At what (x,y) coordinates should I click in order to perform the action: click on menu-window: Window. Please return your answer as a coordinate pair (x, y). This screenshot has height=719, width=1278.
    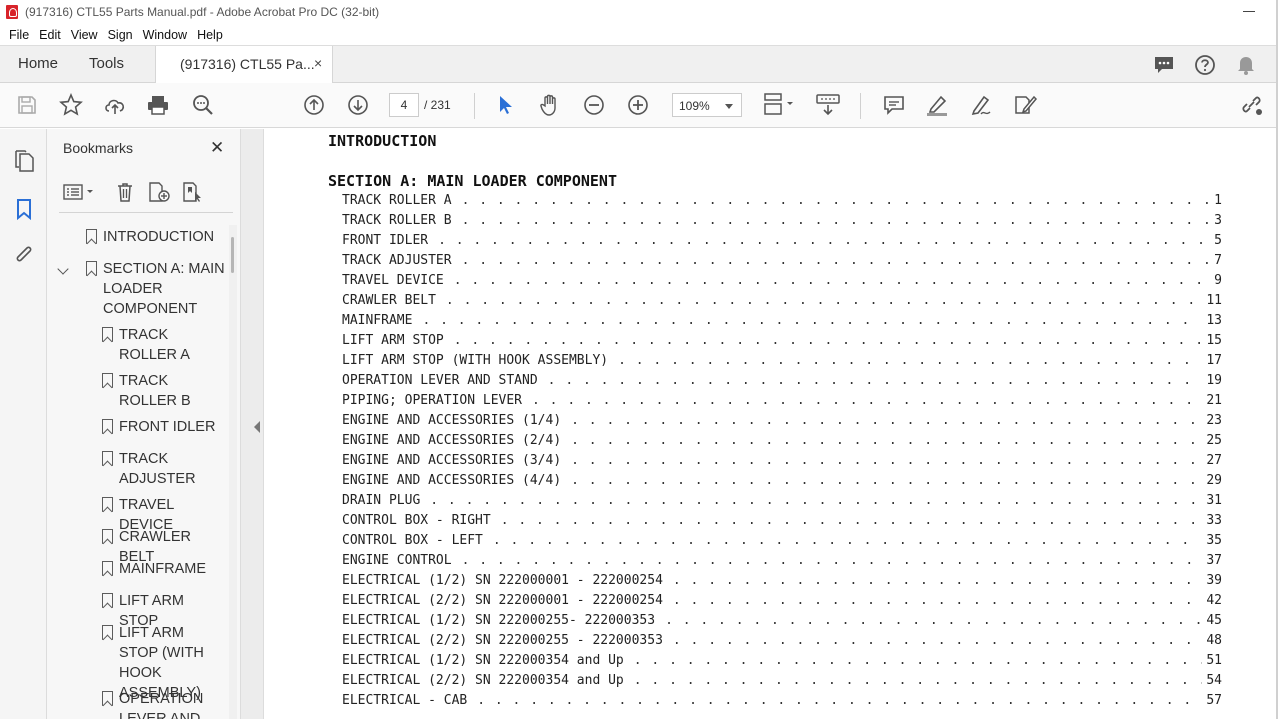
    Looking at the image, I should click on (165, 35).